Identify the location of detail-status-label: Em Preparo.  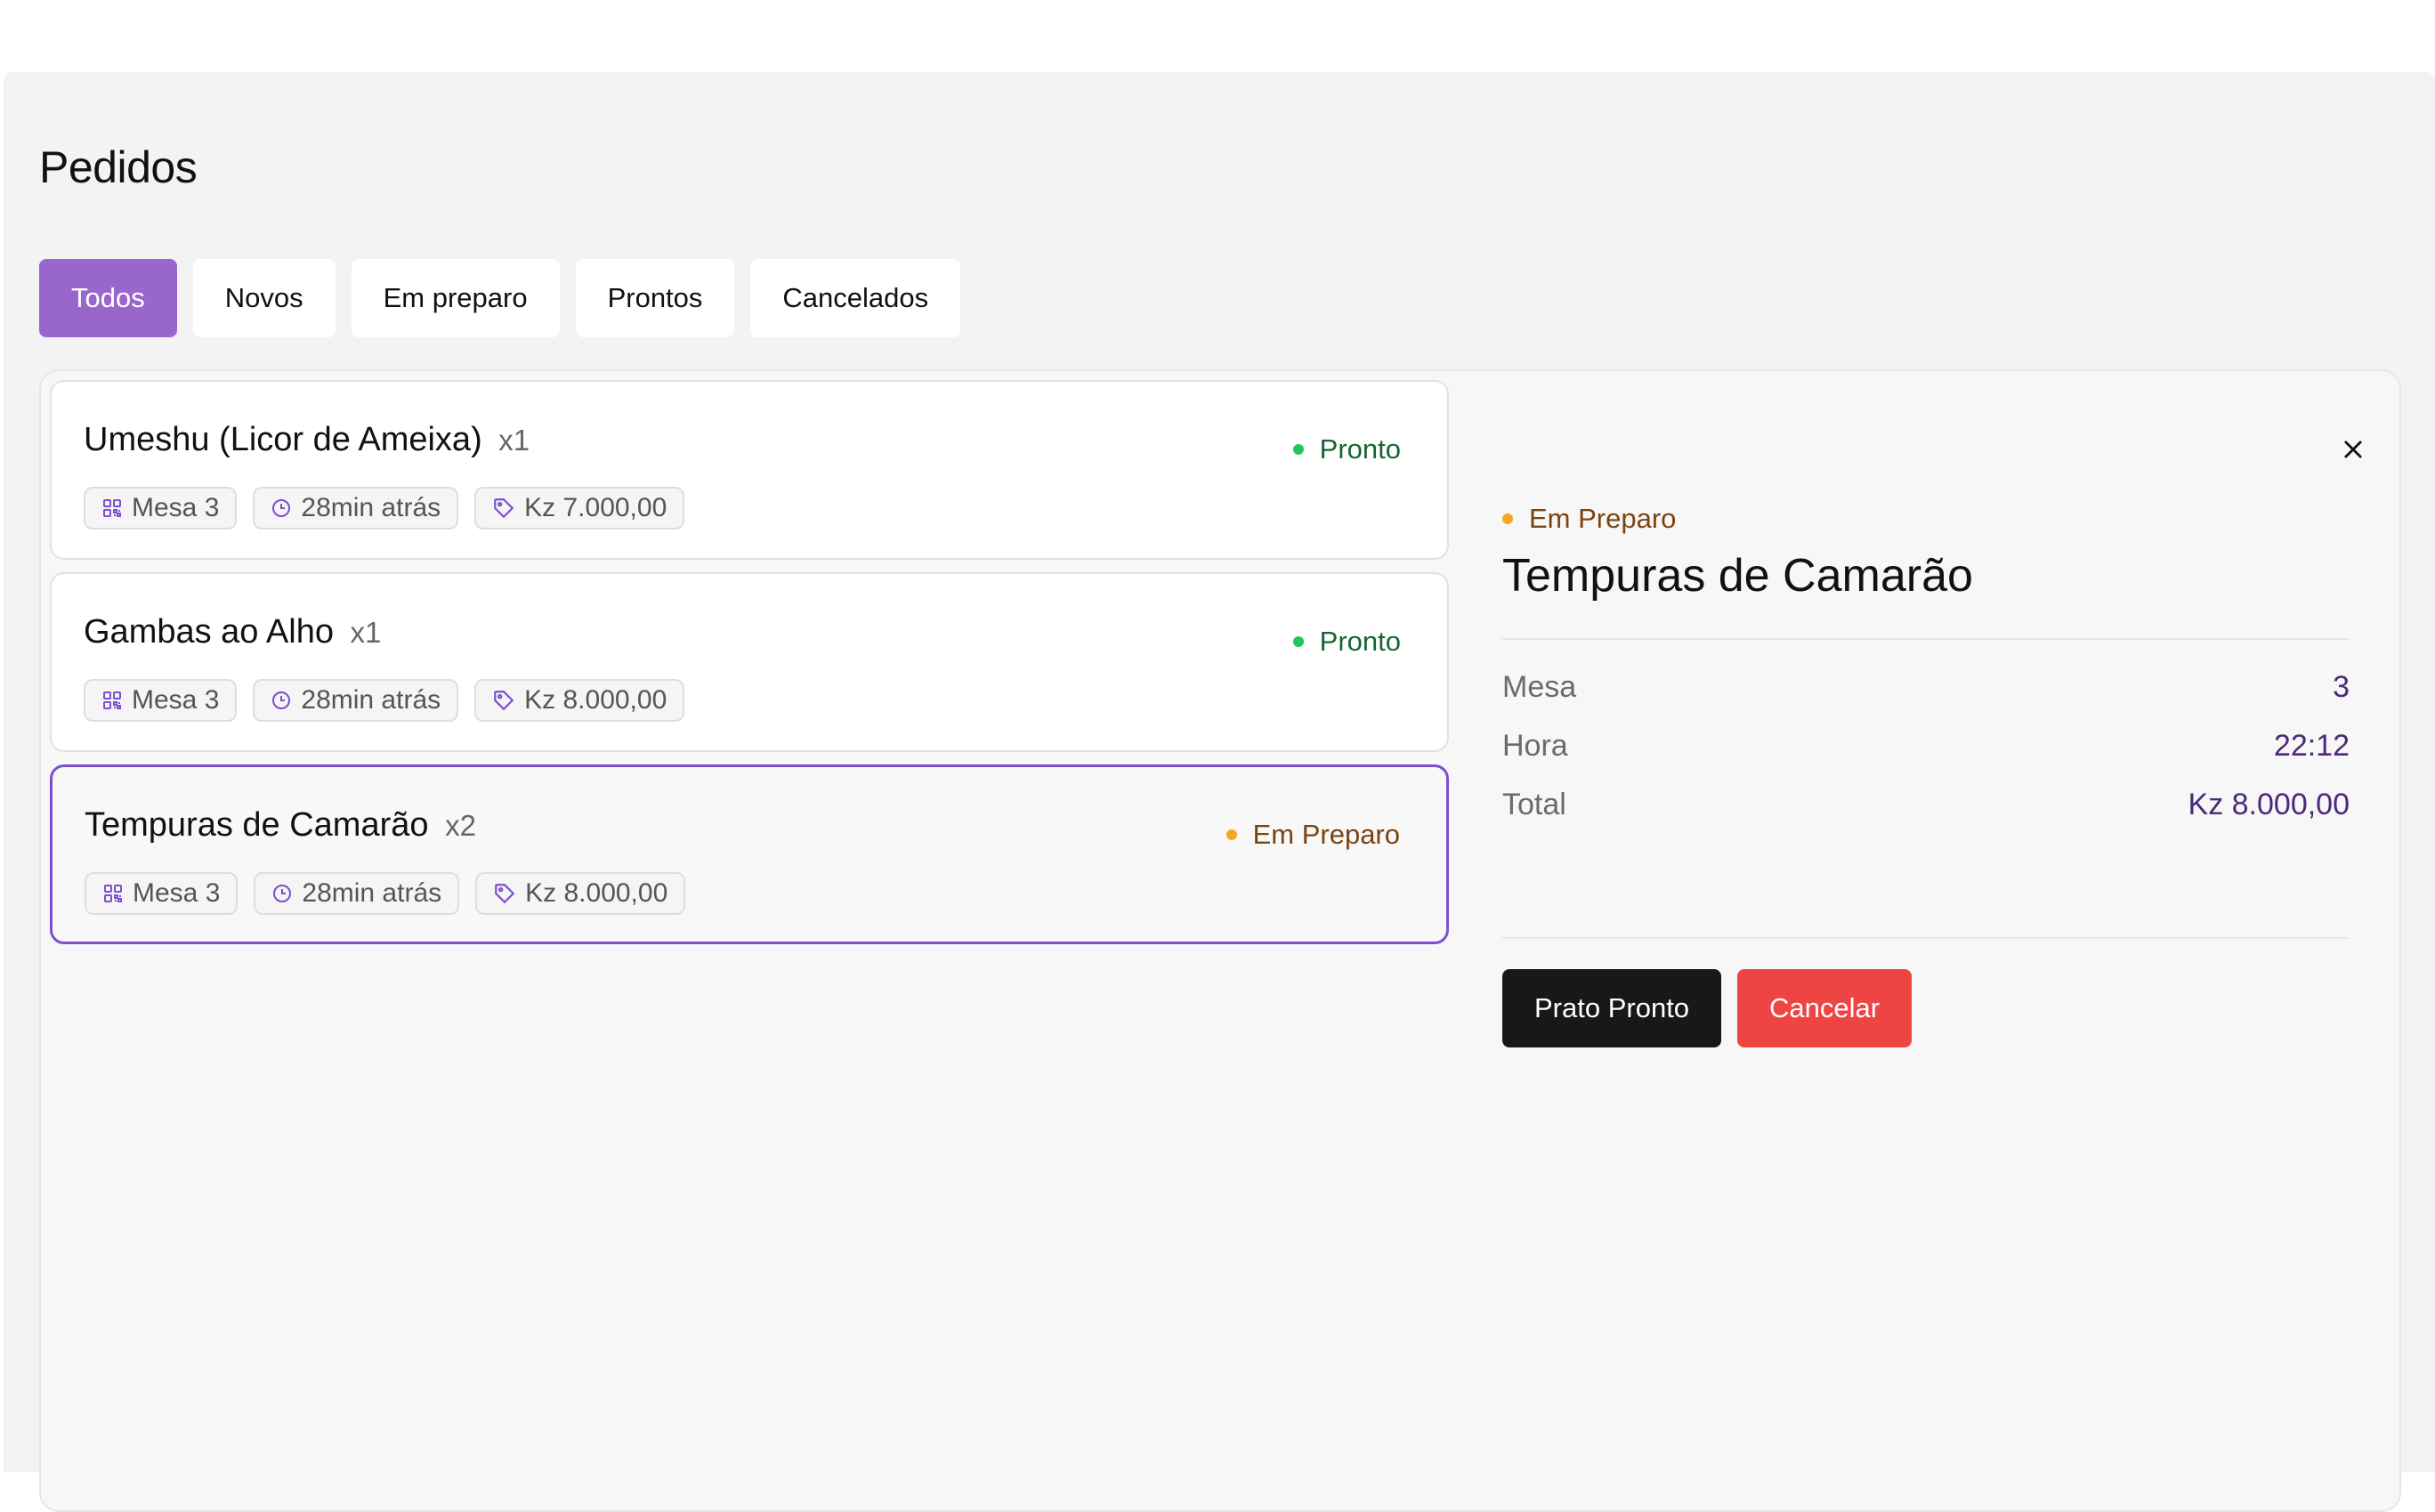
(1603, 518).